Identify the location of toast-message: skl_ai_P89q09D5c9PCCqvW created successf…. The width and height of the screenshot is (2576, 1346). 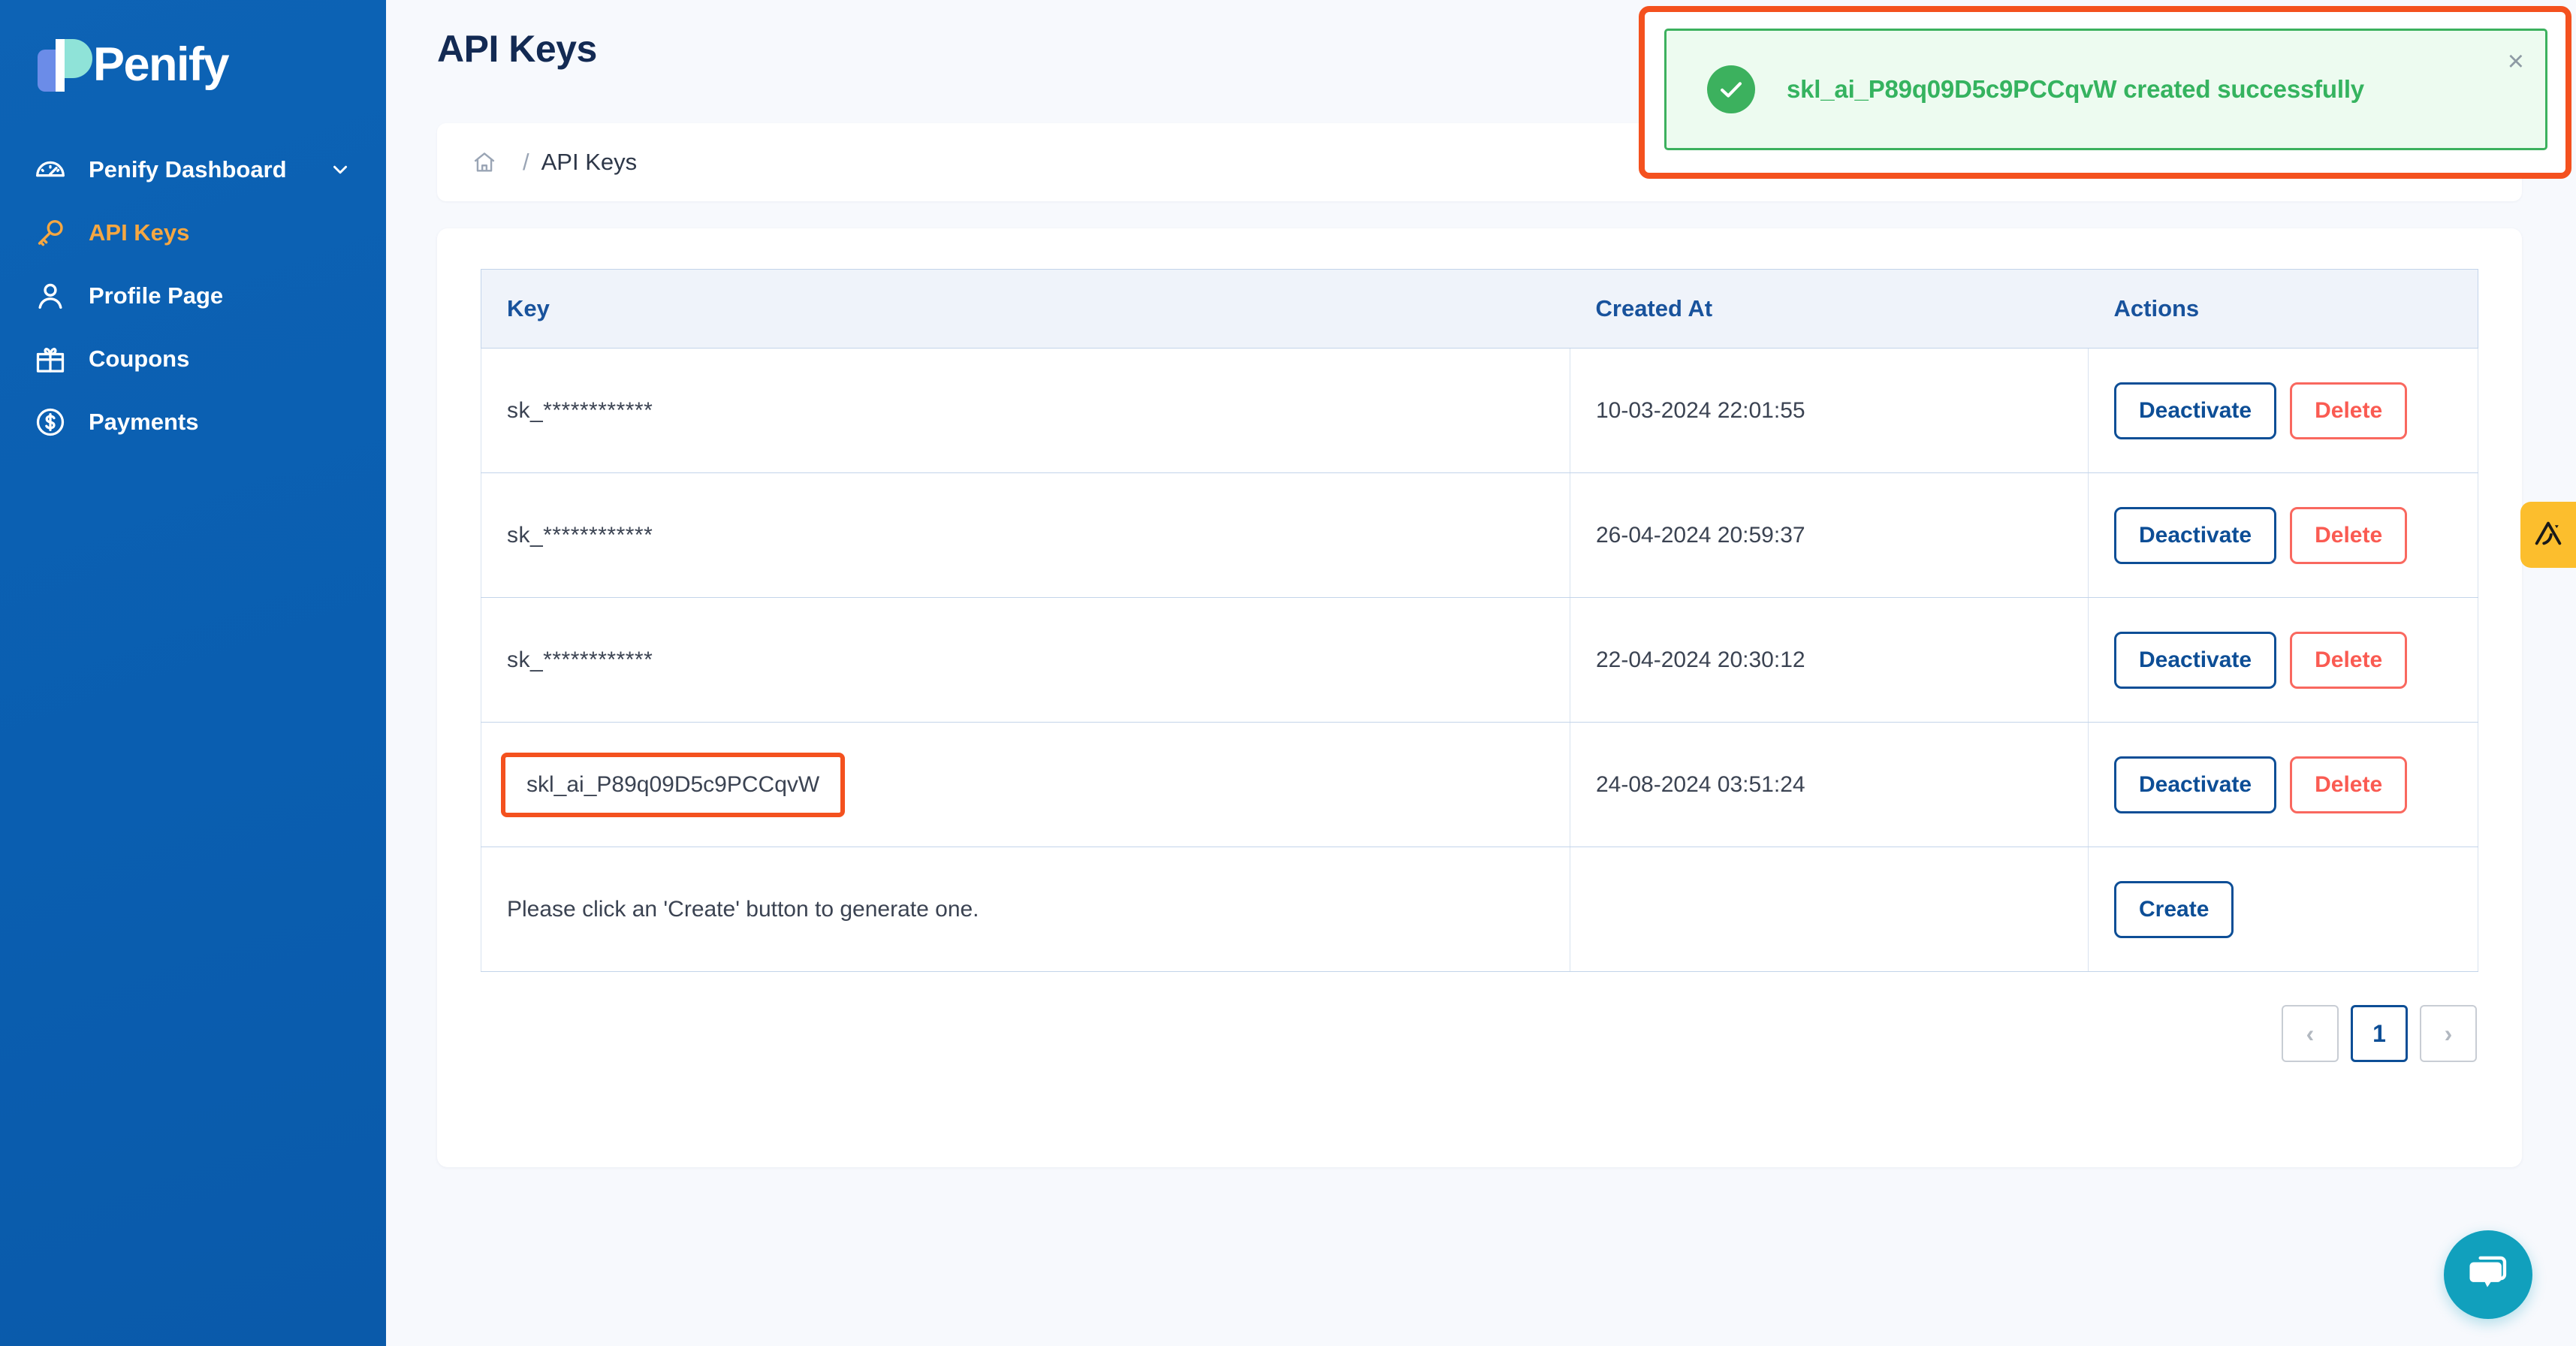
(2075, 89).